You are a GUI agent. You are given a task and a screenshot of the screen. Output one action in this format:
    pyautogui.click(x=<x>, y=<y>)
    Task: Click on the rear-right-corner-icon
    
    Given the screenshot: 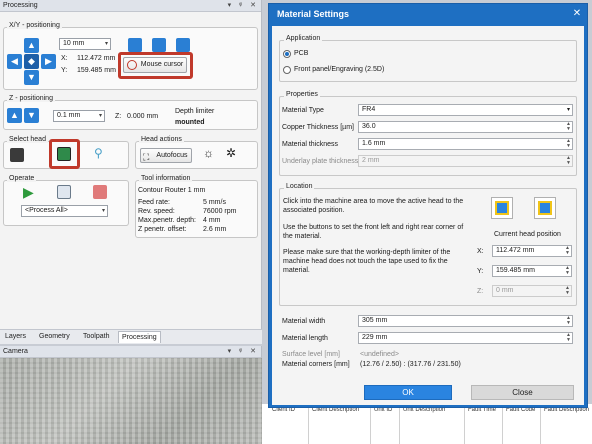 What is the action you would take?
    pyautogui.click(x=545, y=208)
    